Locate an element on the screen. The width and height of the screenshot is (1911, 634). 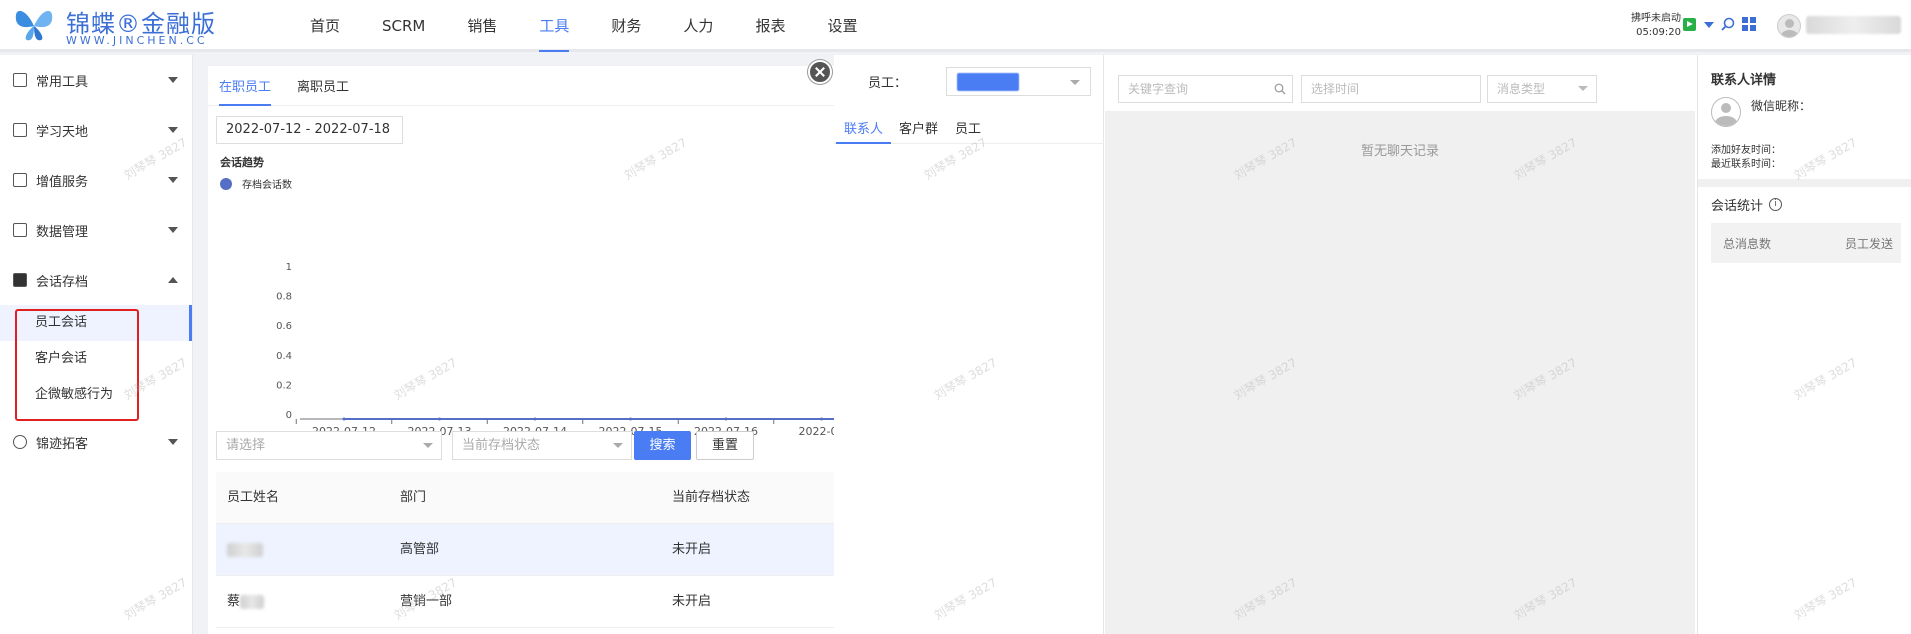
employee-dept: 高管部 is located at coordinates (420, 549).